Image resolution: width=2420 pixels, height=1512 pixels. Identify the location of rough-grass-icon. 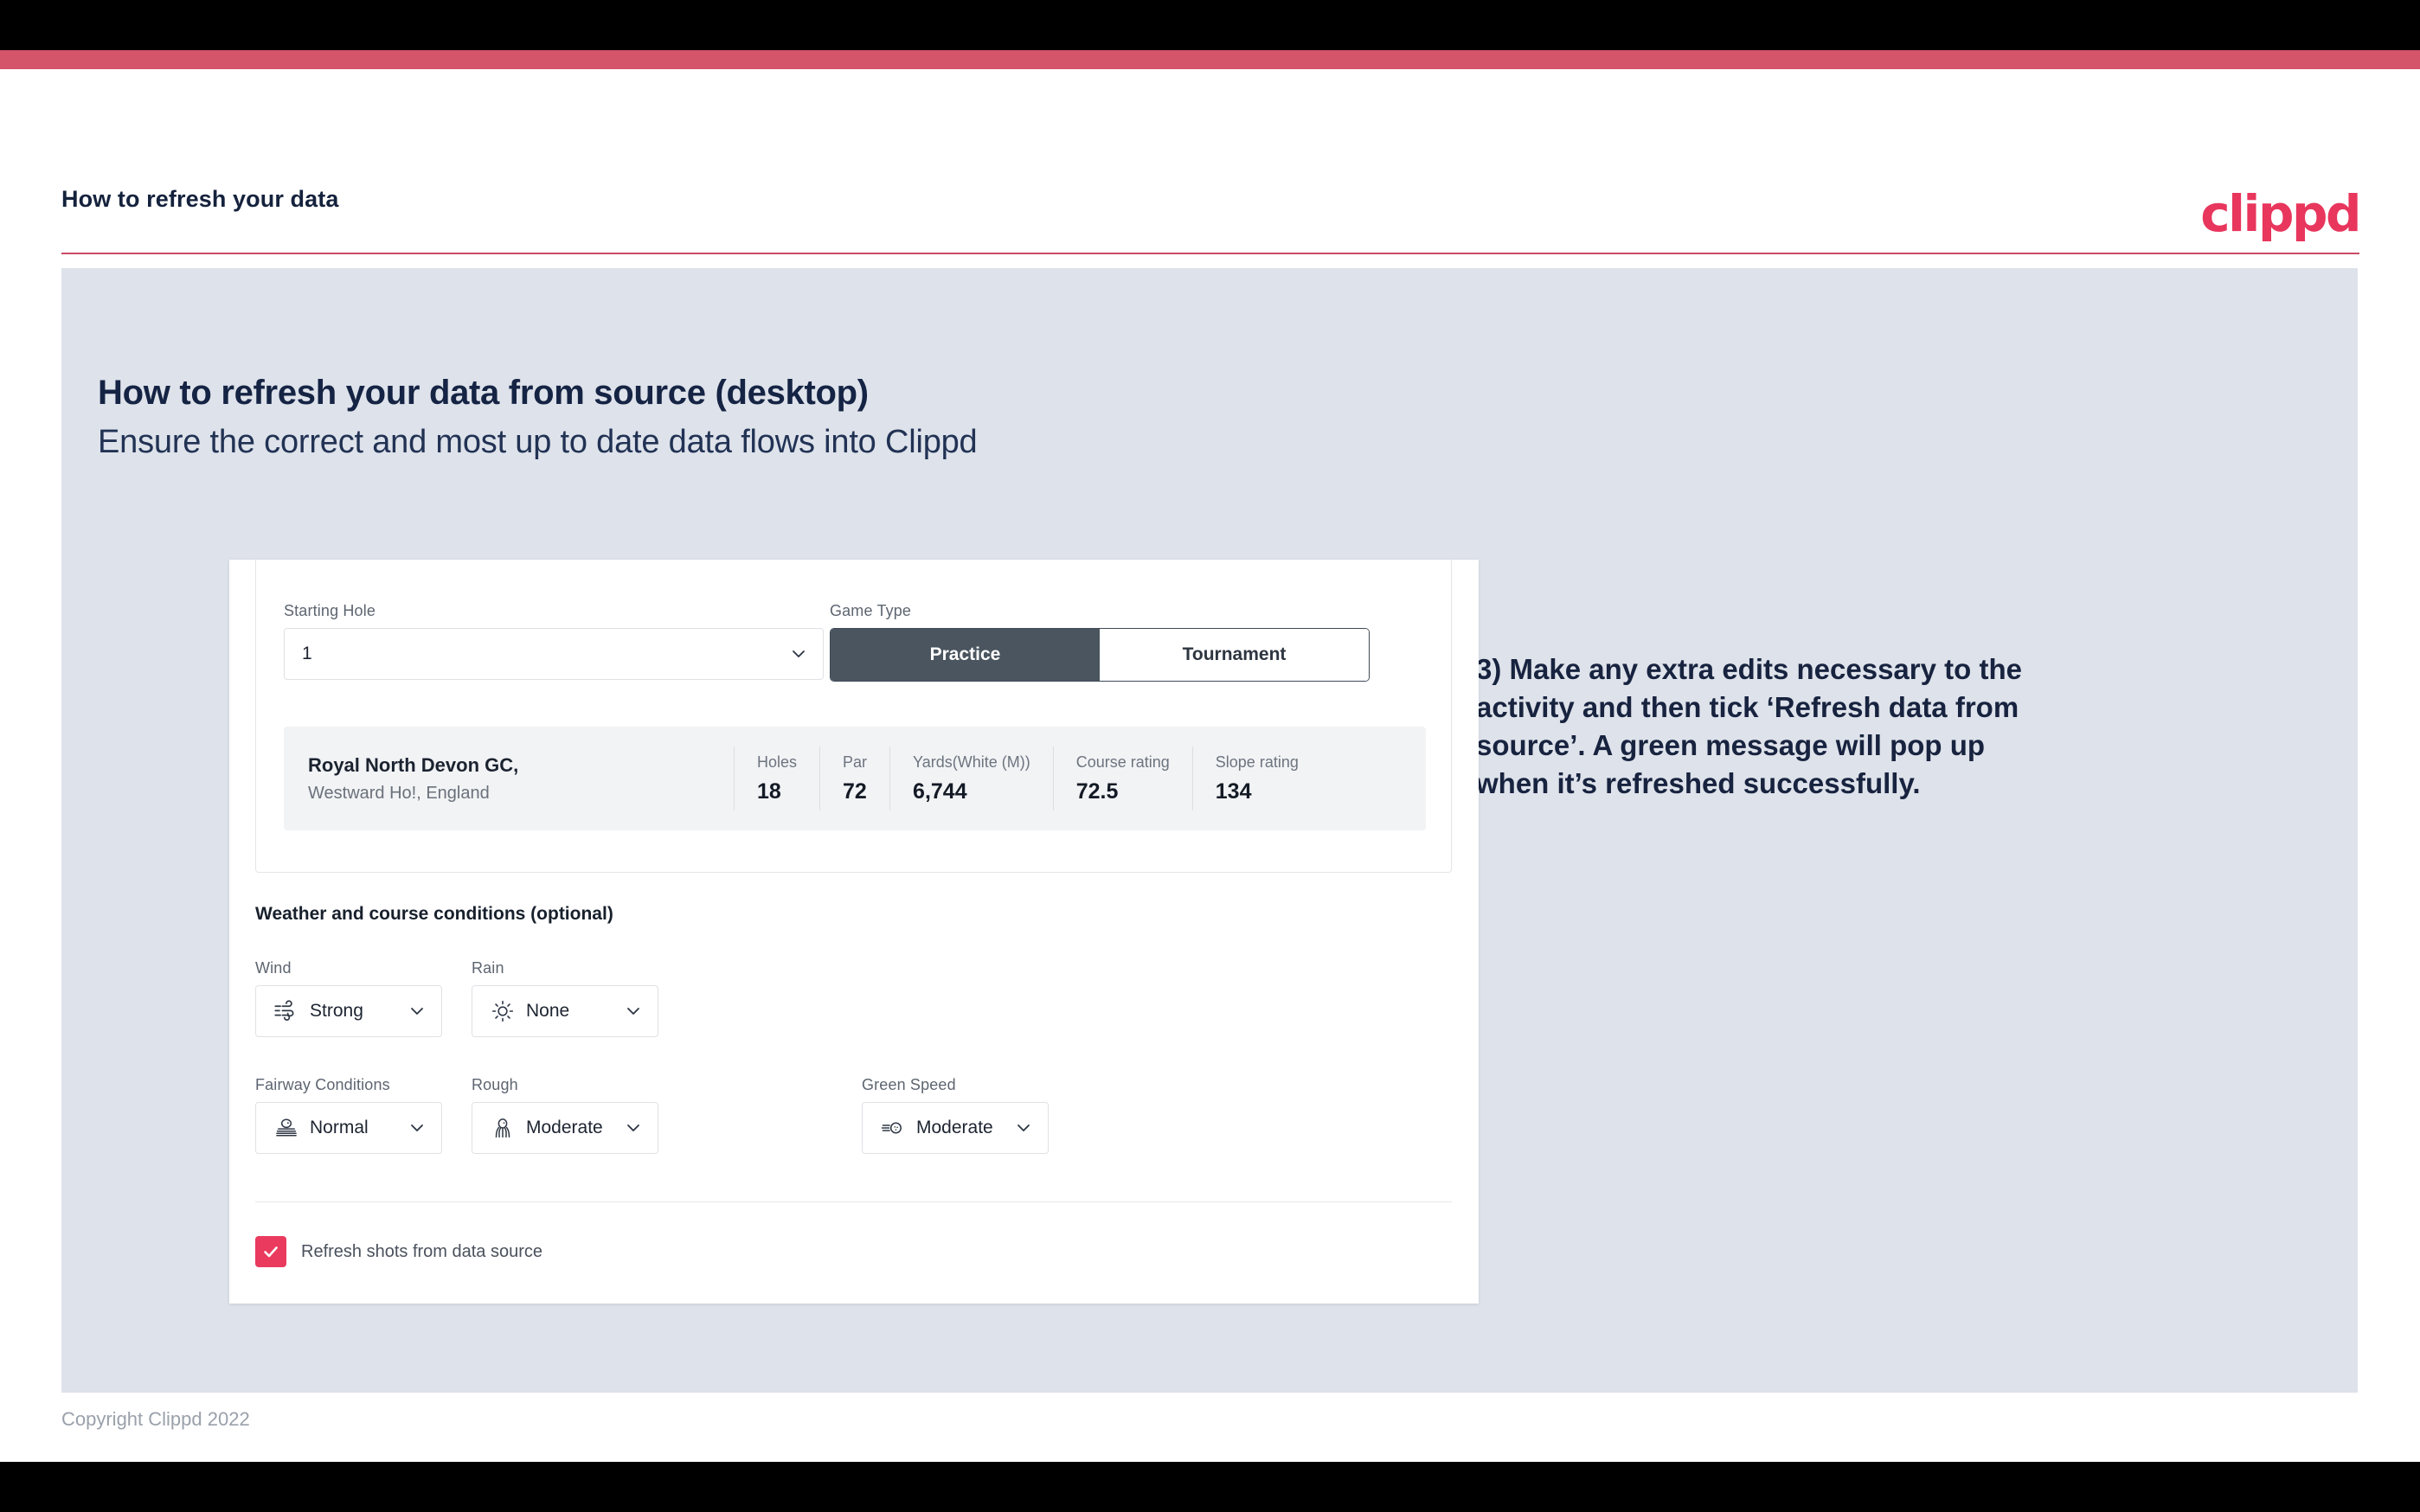
(503, 1128).